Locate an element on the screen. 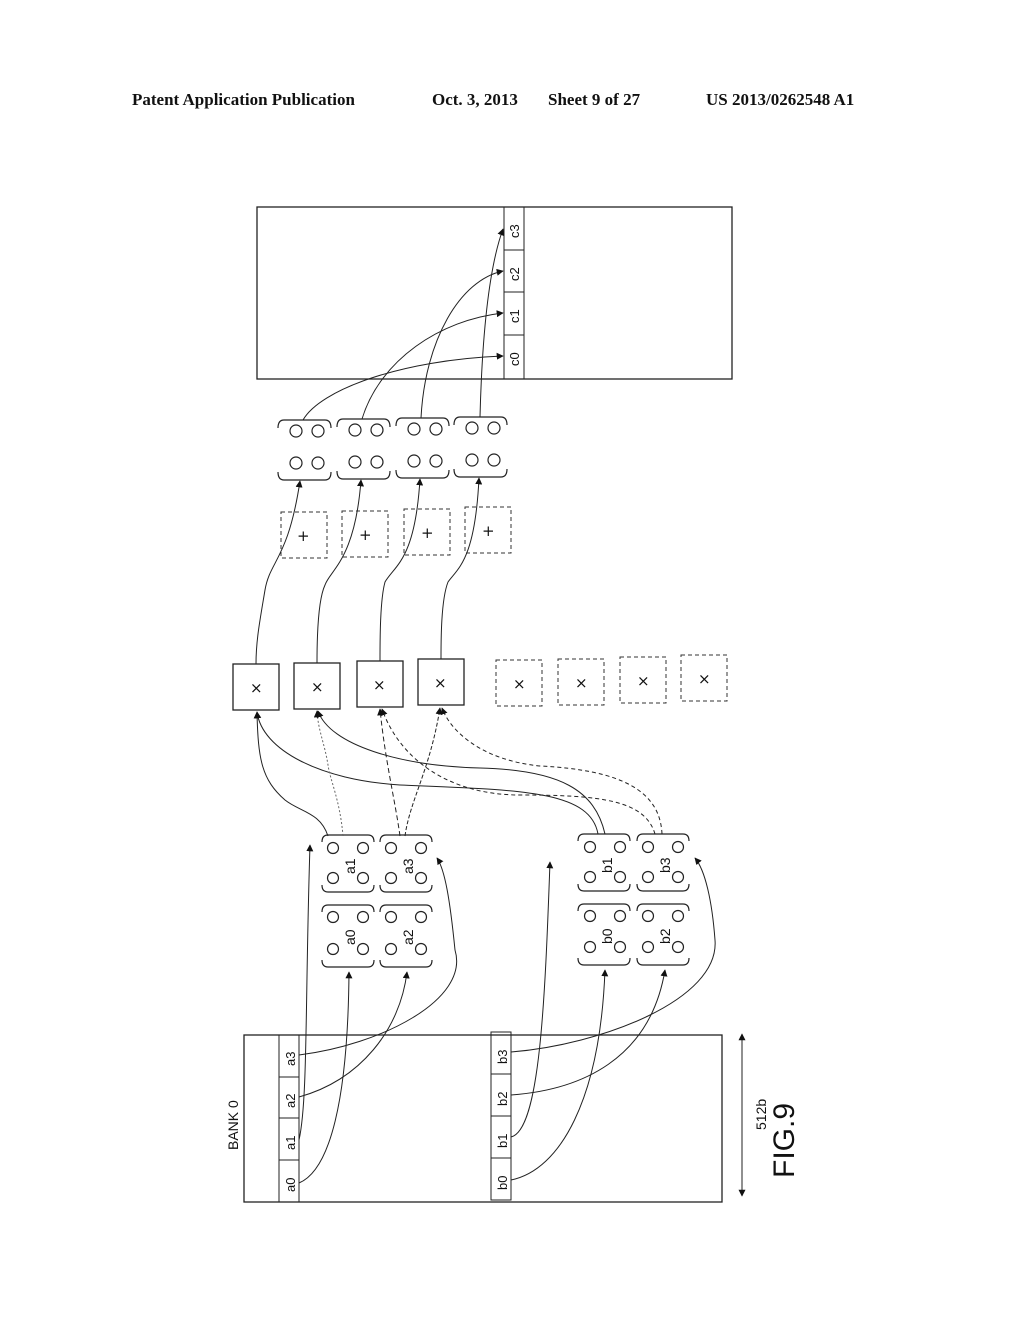 This screenshot has width=1024, height=1320. multiplier-3-symbol: × is located at coordinates (440, 683).